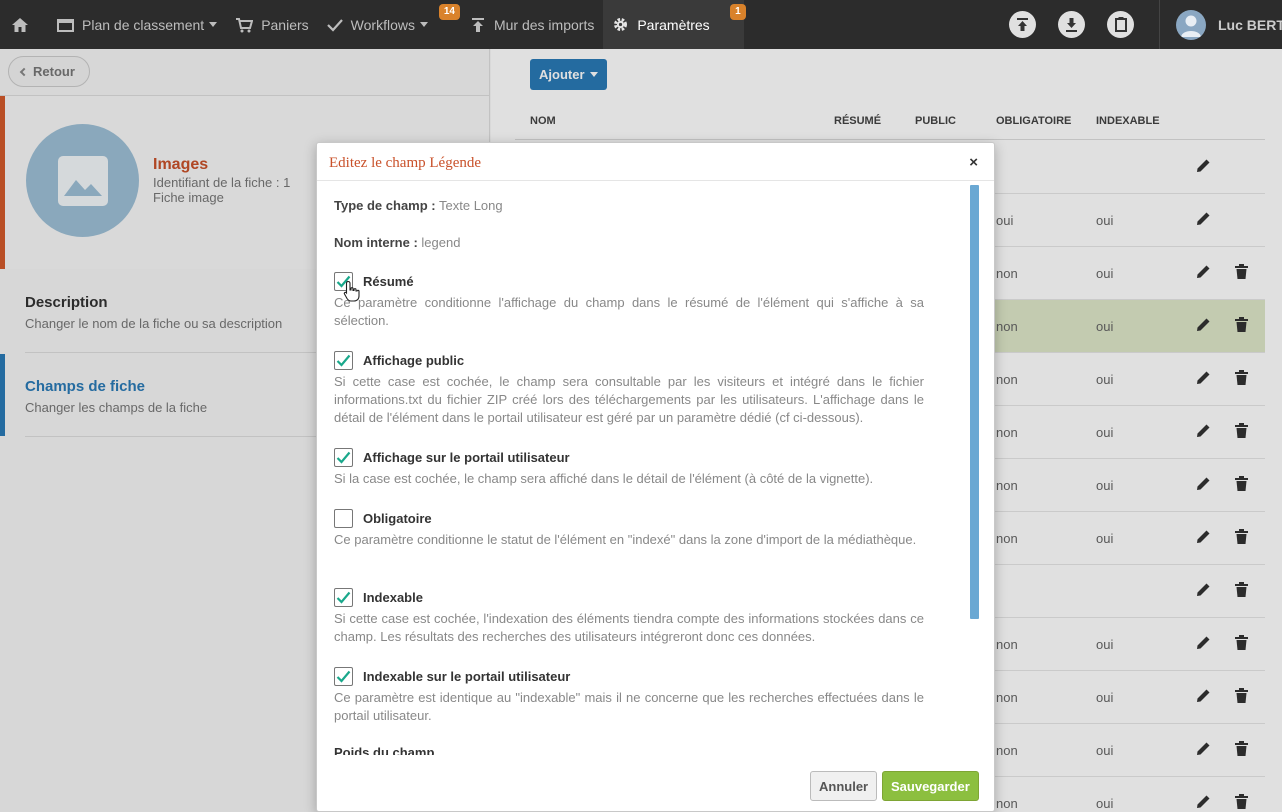 This screenshot has width=1282, height=812. I want to click on option-label: Indexable sur le portail utilisateur, so click(466, 676).